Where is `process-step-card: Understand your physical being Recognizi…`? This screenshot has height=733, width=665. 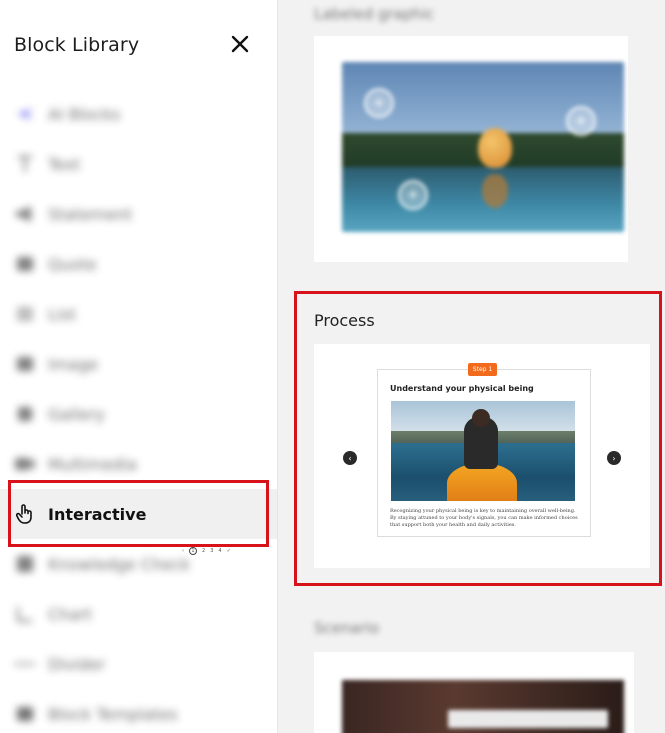 process-step-card: Understand your physical being Recognizi… is located at coordinates (484, 453).